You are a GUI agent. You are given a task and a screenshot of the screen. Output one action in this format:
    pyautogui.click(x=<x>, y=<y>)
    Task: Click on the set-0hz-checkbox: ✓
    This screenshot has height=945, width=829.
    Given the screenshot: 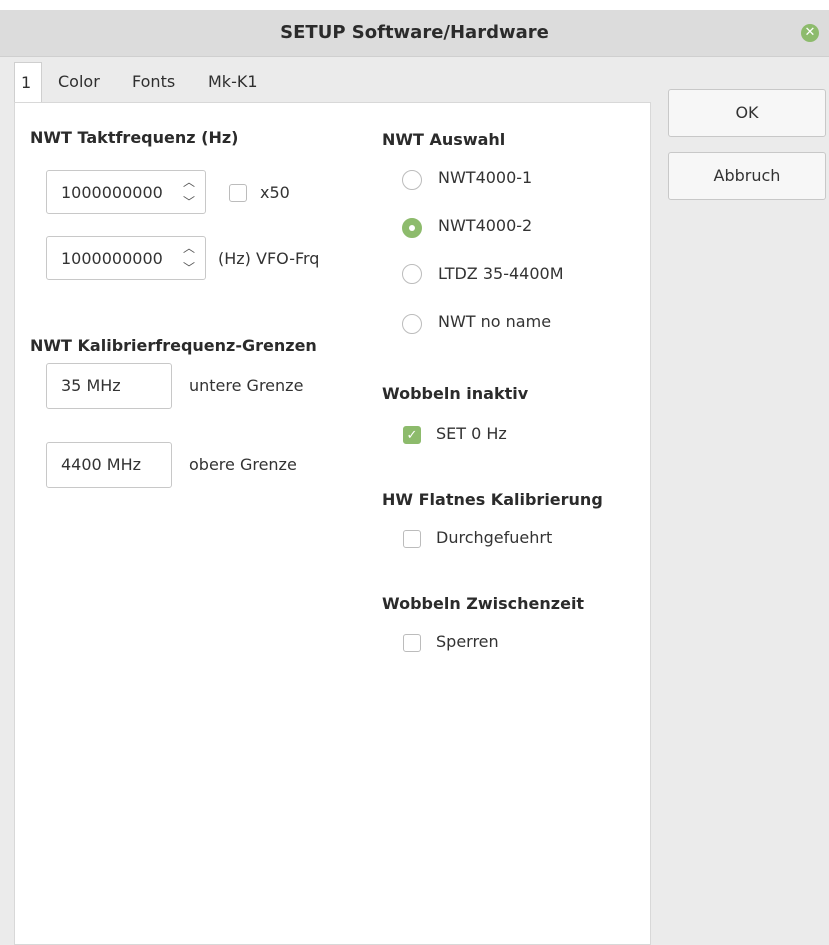 What is the action you would take?
    pyautogui.click(x=412, y=435)
    